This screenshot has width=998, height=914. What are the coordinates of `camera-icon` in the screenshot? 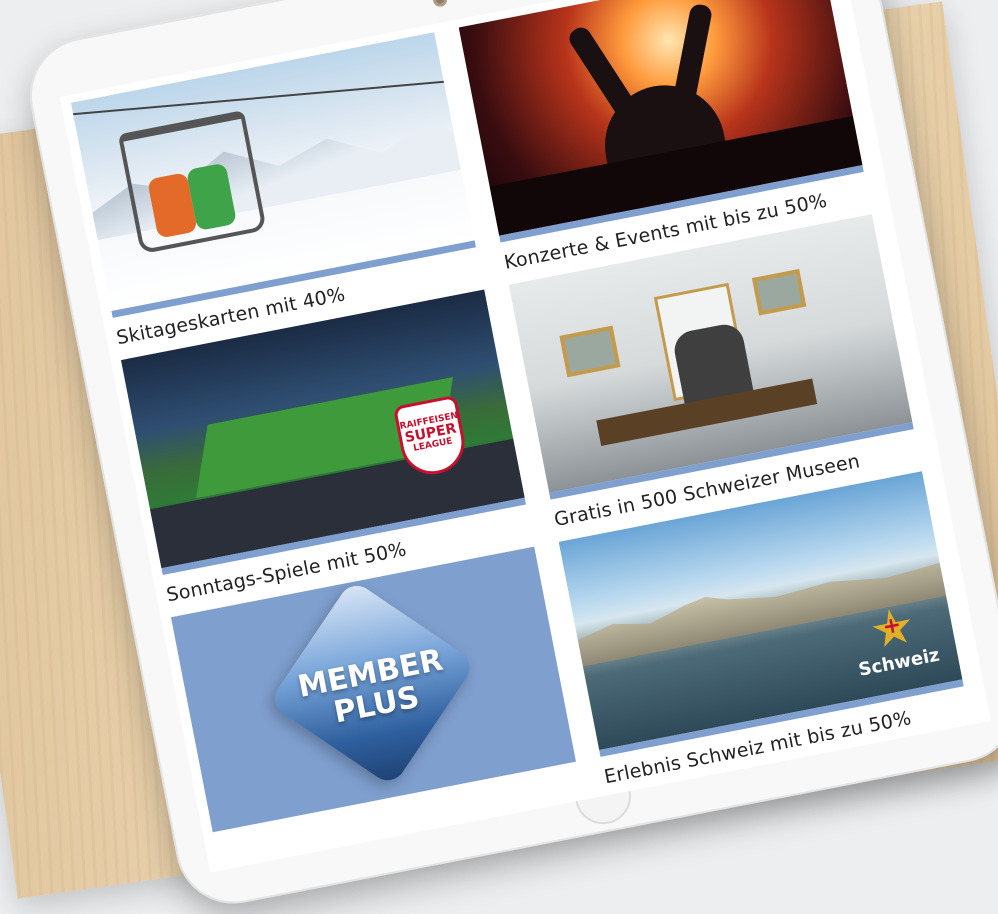 It's located at (440, 4).